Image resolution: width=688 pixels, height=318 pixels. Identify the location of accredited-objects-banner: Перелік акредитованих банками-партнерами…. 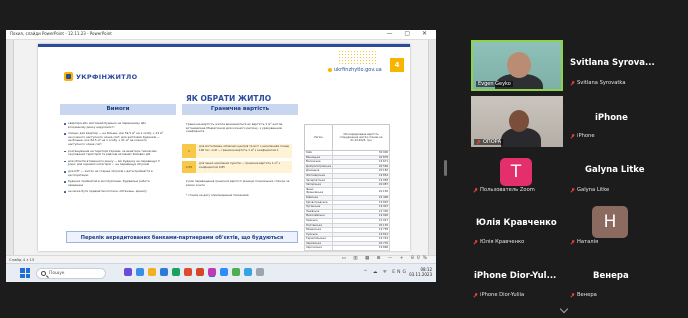
(182, 237).